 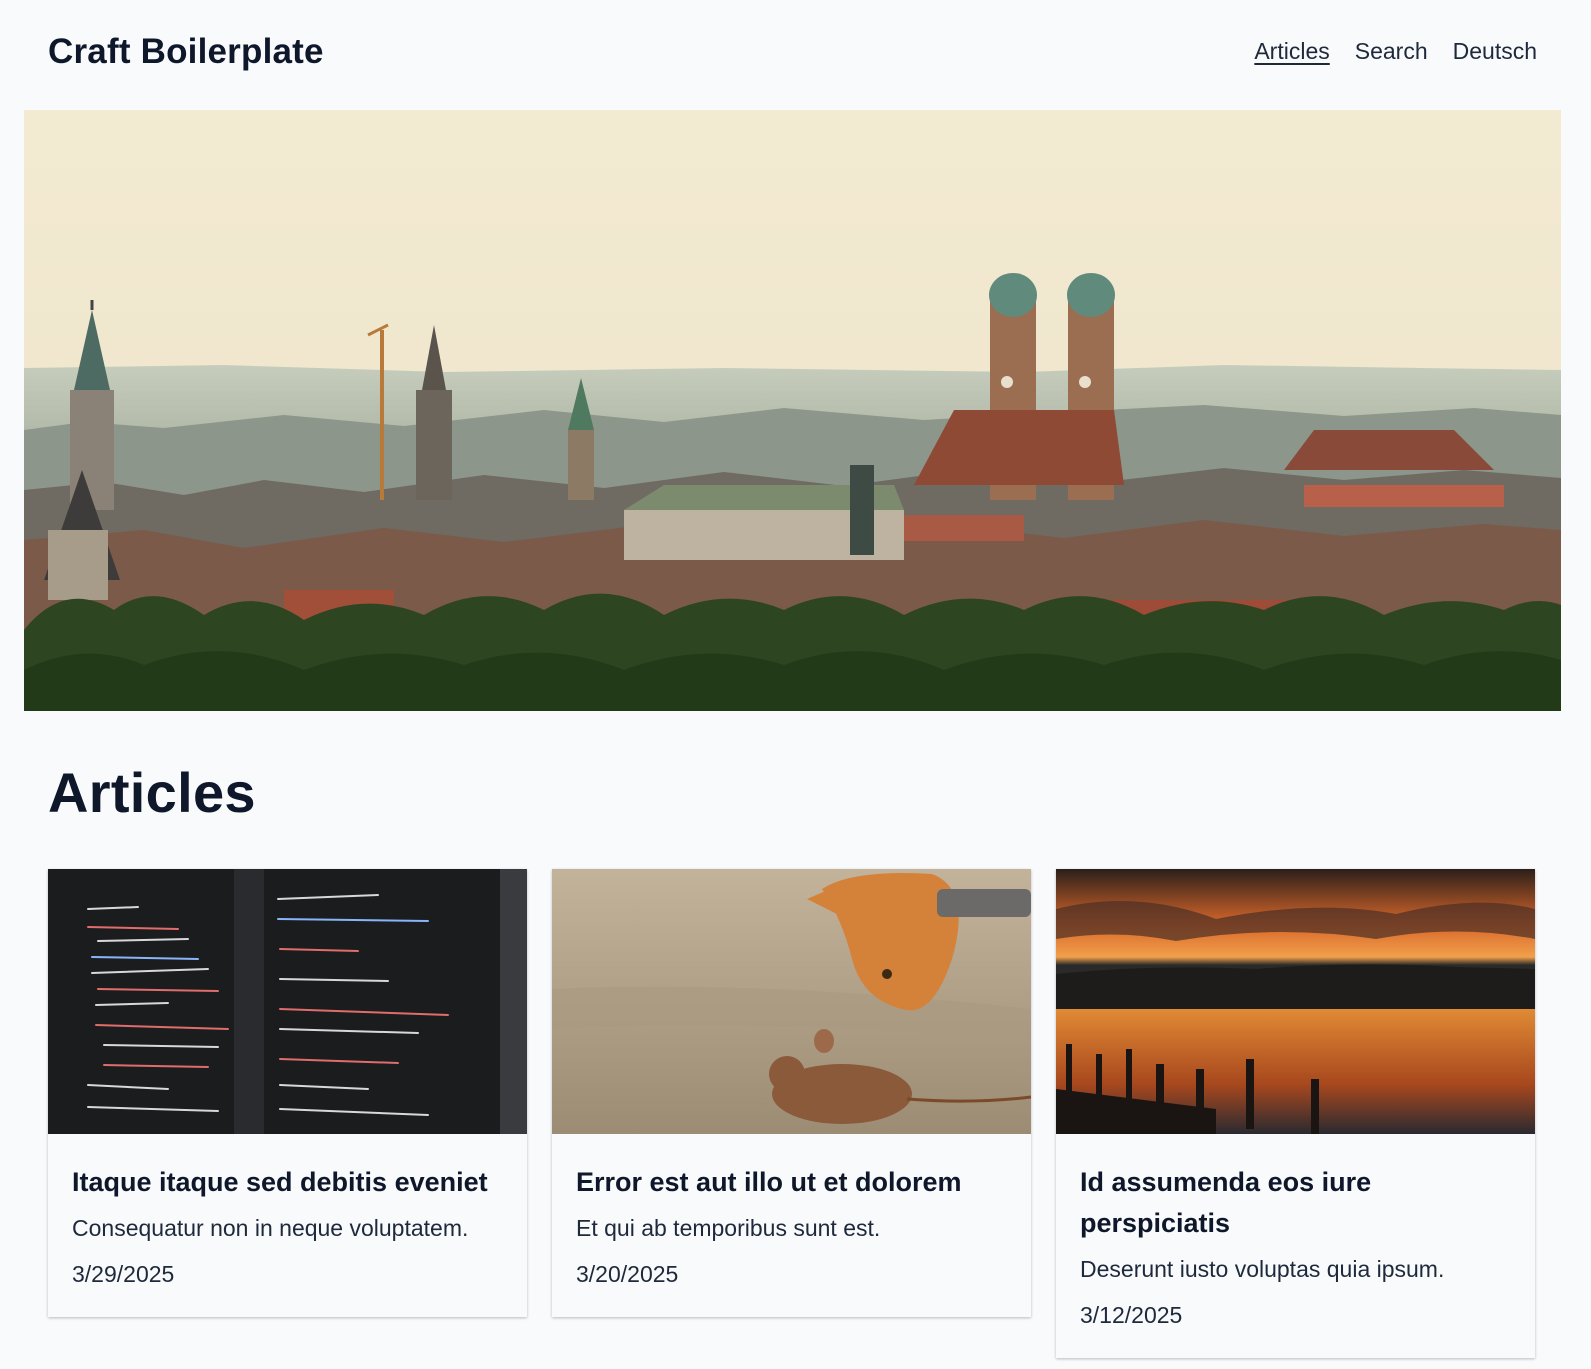 What do you see at coordinates (1291, 51) in the screenshot?
I see `nav-link-articles: Articles` at bounding box center [1291, 51].